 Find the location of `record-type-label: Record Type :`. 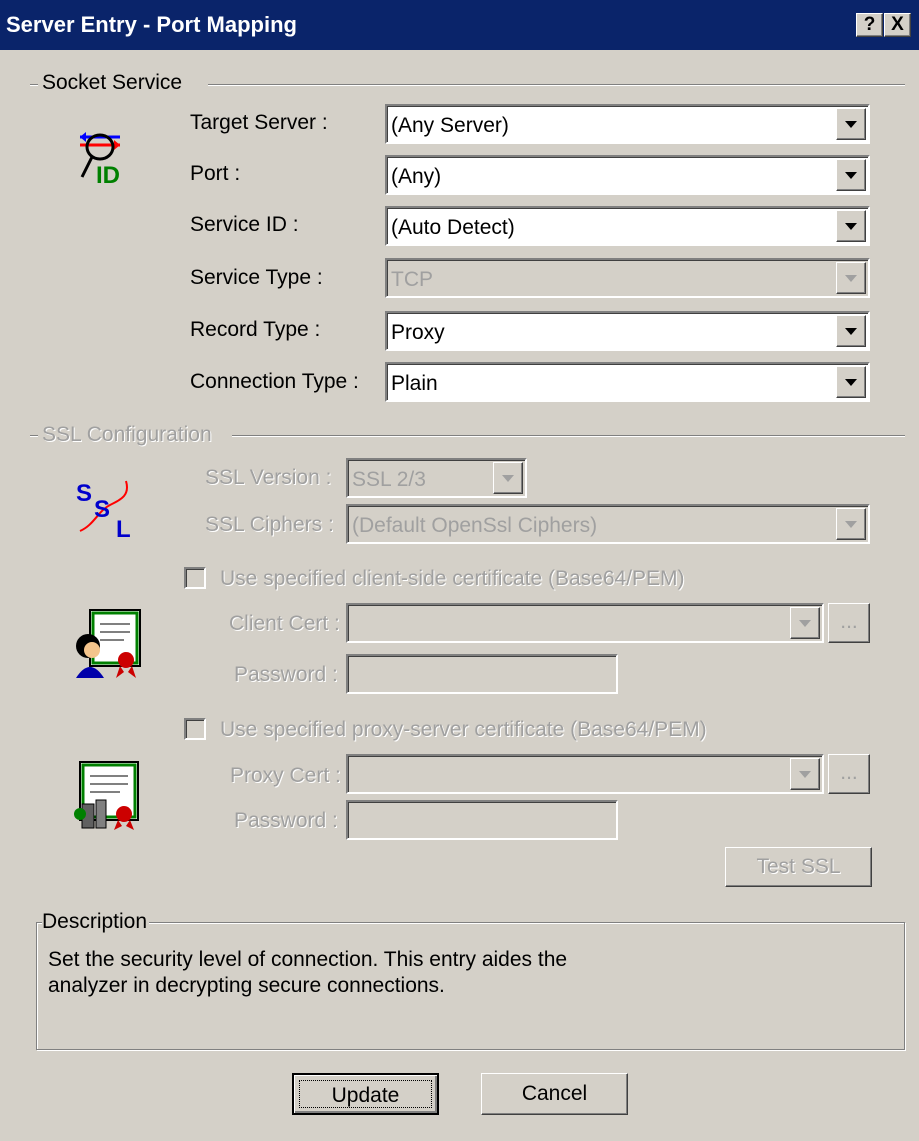

record-type-label: Record Type : is located at coordinates (255, 329).